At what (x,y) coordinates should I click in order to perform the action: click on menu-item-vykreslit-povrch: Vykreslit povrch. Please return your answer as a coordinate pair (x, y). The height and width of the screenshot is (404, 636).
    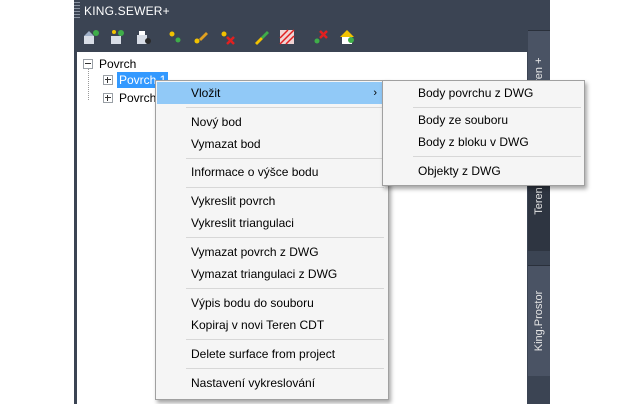
    Looking at the image, I should click on (272, 201).